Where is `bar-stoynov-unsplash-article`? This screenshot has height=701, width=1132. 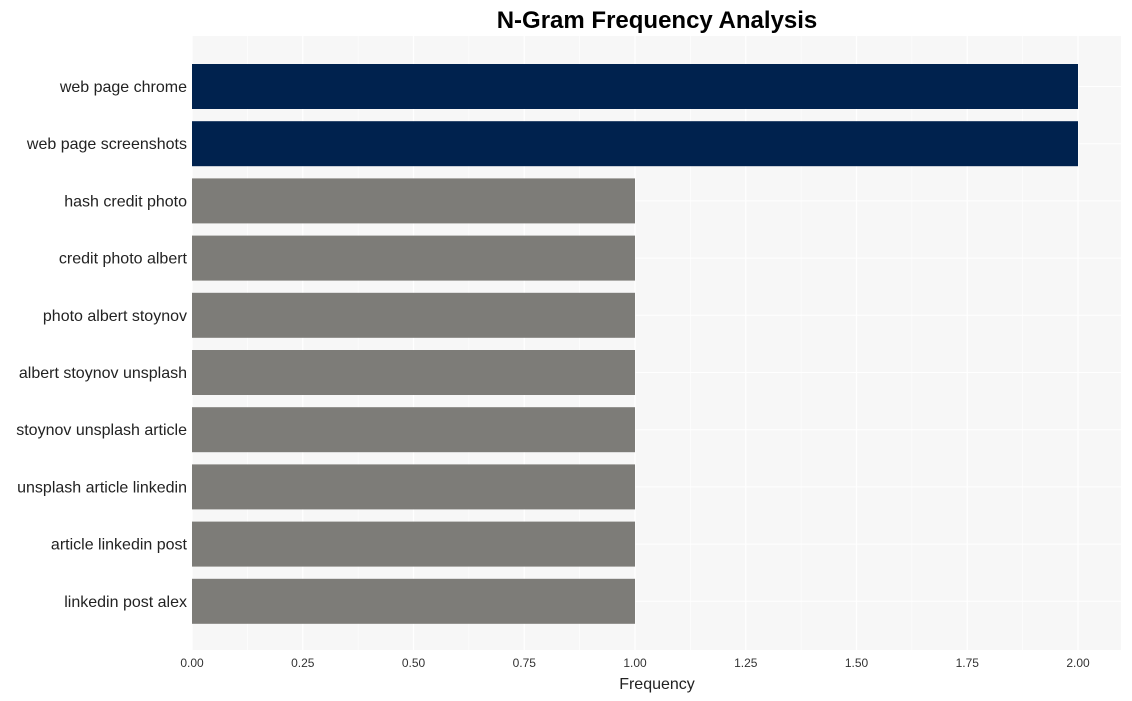
bar-stoynov-unsplash-article is located at coordinates (413, 430).